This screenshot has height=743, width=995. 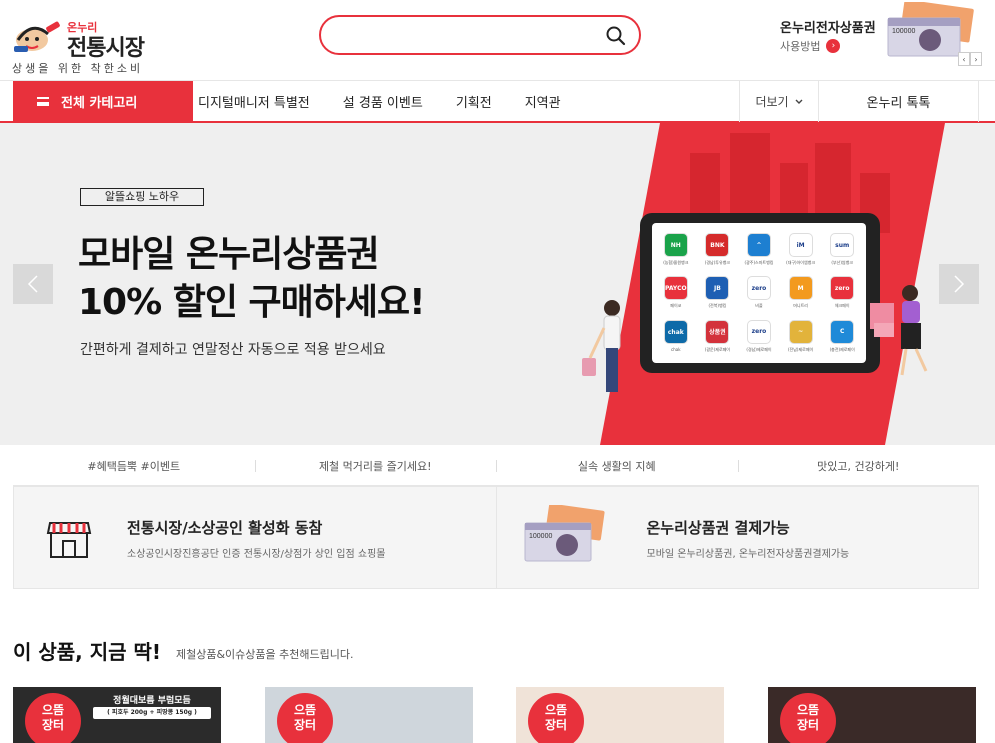 I want to click on hashtag-link: 실속 생활의 지혜, so click(x=617, y=465).